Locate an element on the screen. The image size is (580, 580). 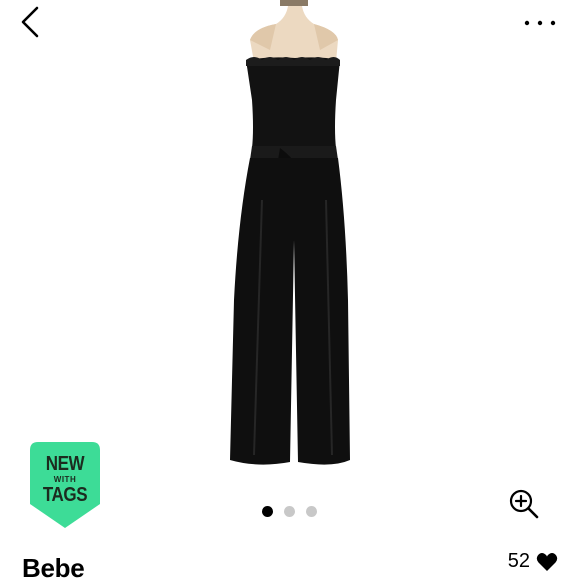
carousel-indicator is located at coordinates (289, 511).